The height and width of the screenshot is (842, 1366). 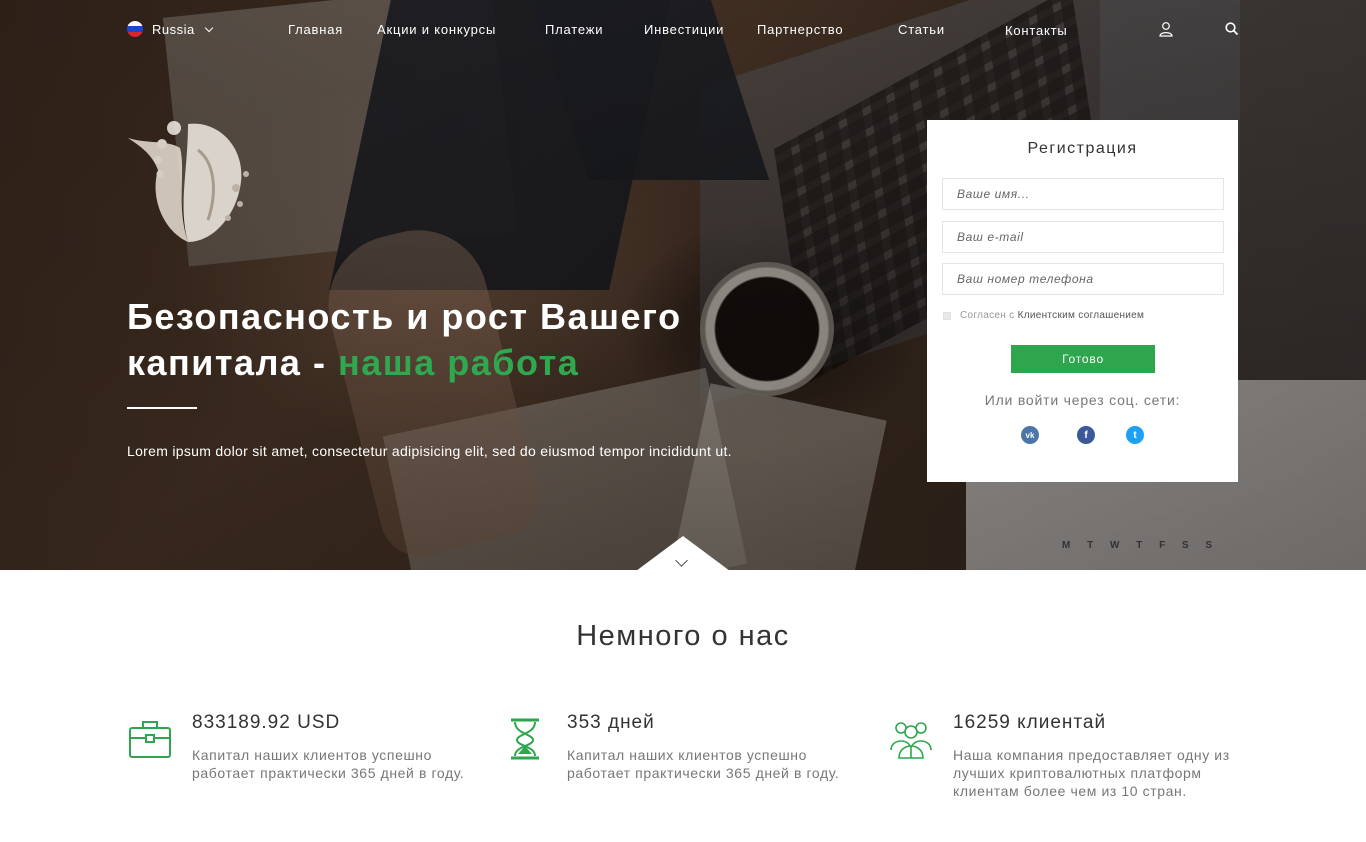 I want to click on briefcase-icon, so click(x=150, y=739).